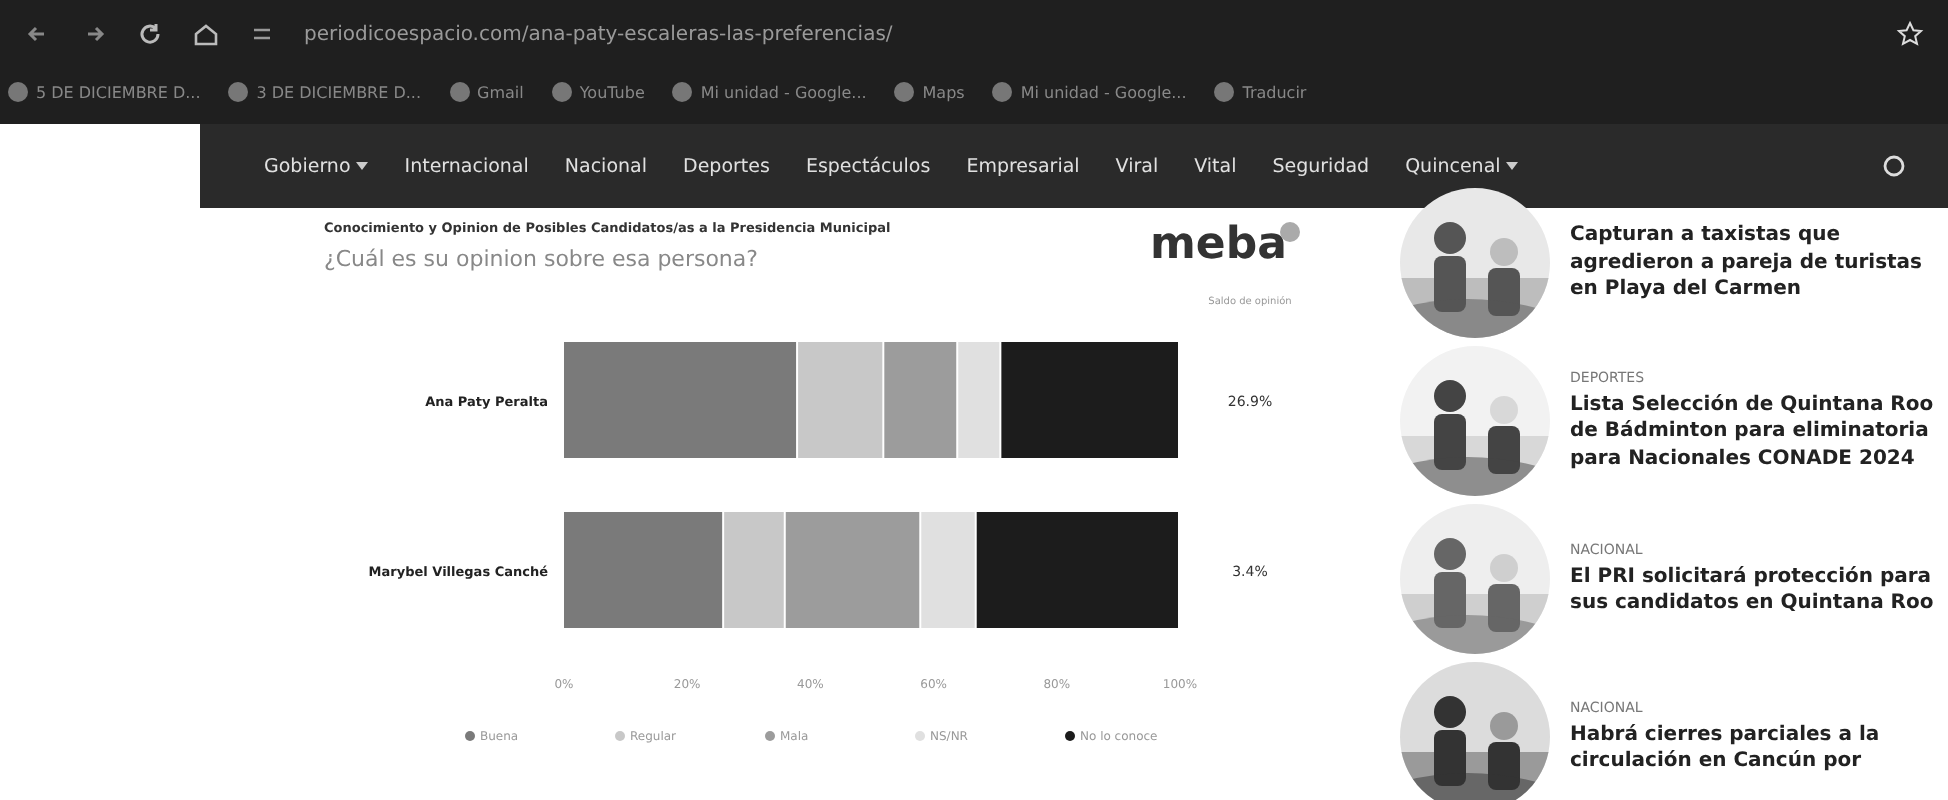 The width and height of the screenshot is (1948, 800). I want to click on headline-link: El PRI solicitará protección para sus candidatos en Quintana Roo, so click(1755, 590).